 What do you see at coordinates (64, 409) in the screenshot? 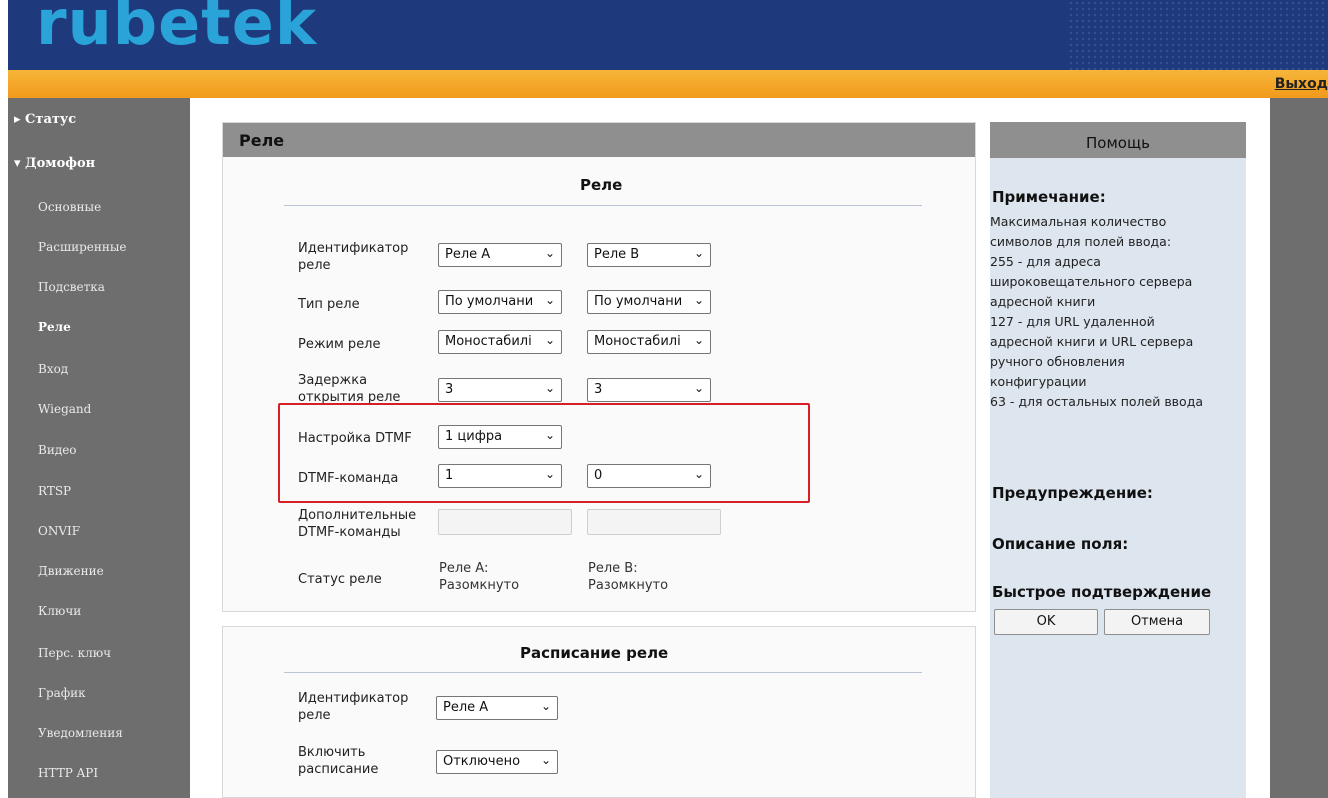
I see `sidebar-item-wiegand: Wiegand` at bounding box center [64, 409].